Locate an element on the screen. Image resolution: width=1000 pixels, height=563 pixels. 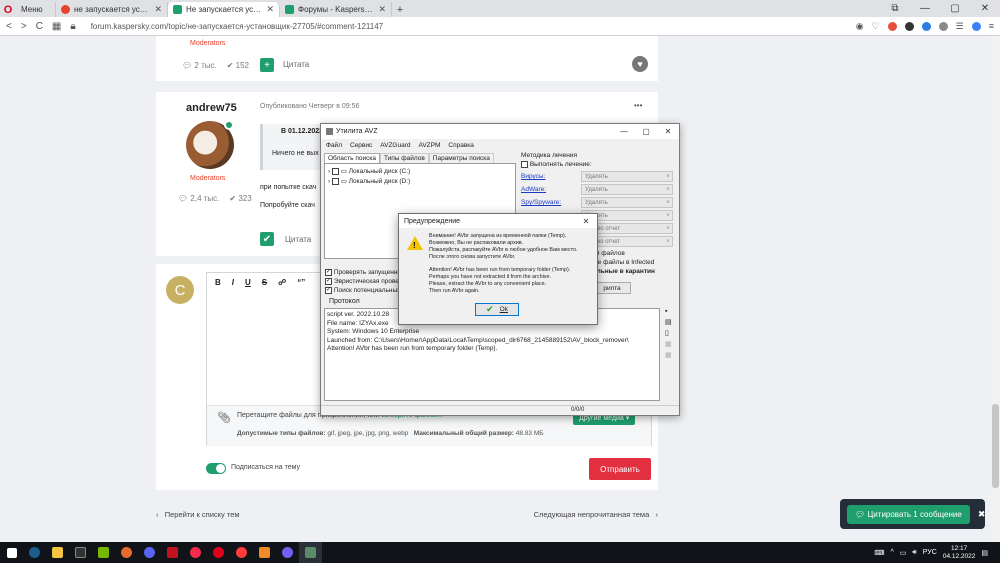
menu-avzguard: AVZGuard is located at coordinates (395, 145).